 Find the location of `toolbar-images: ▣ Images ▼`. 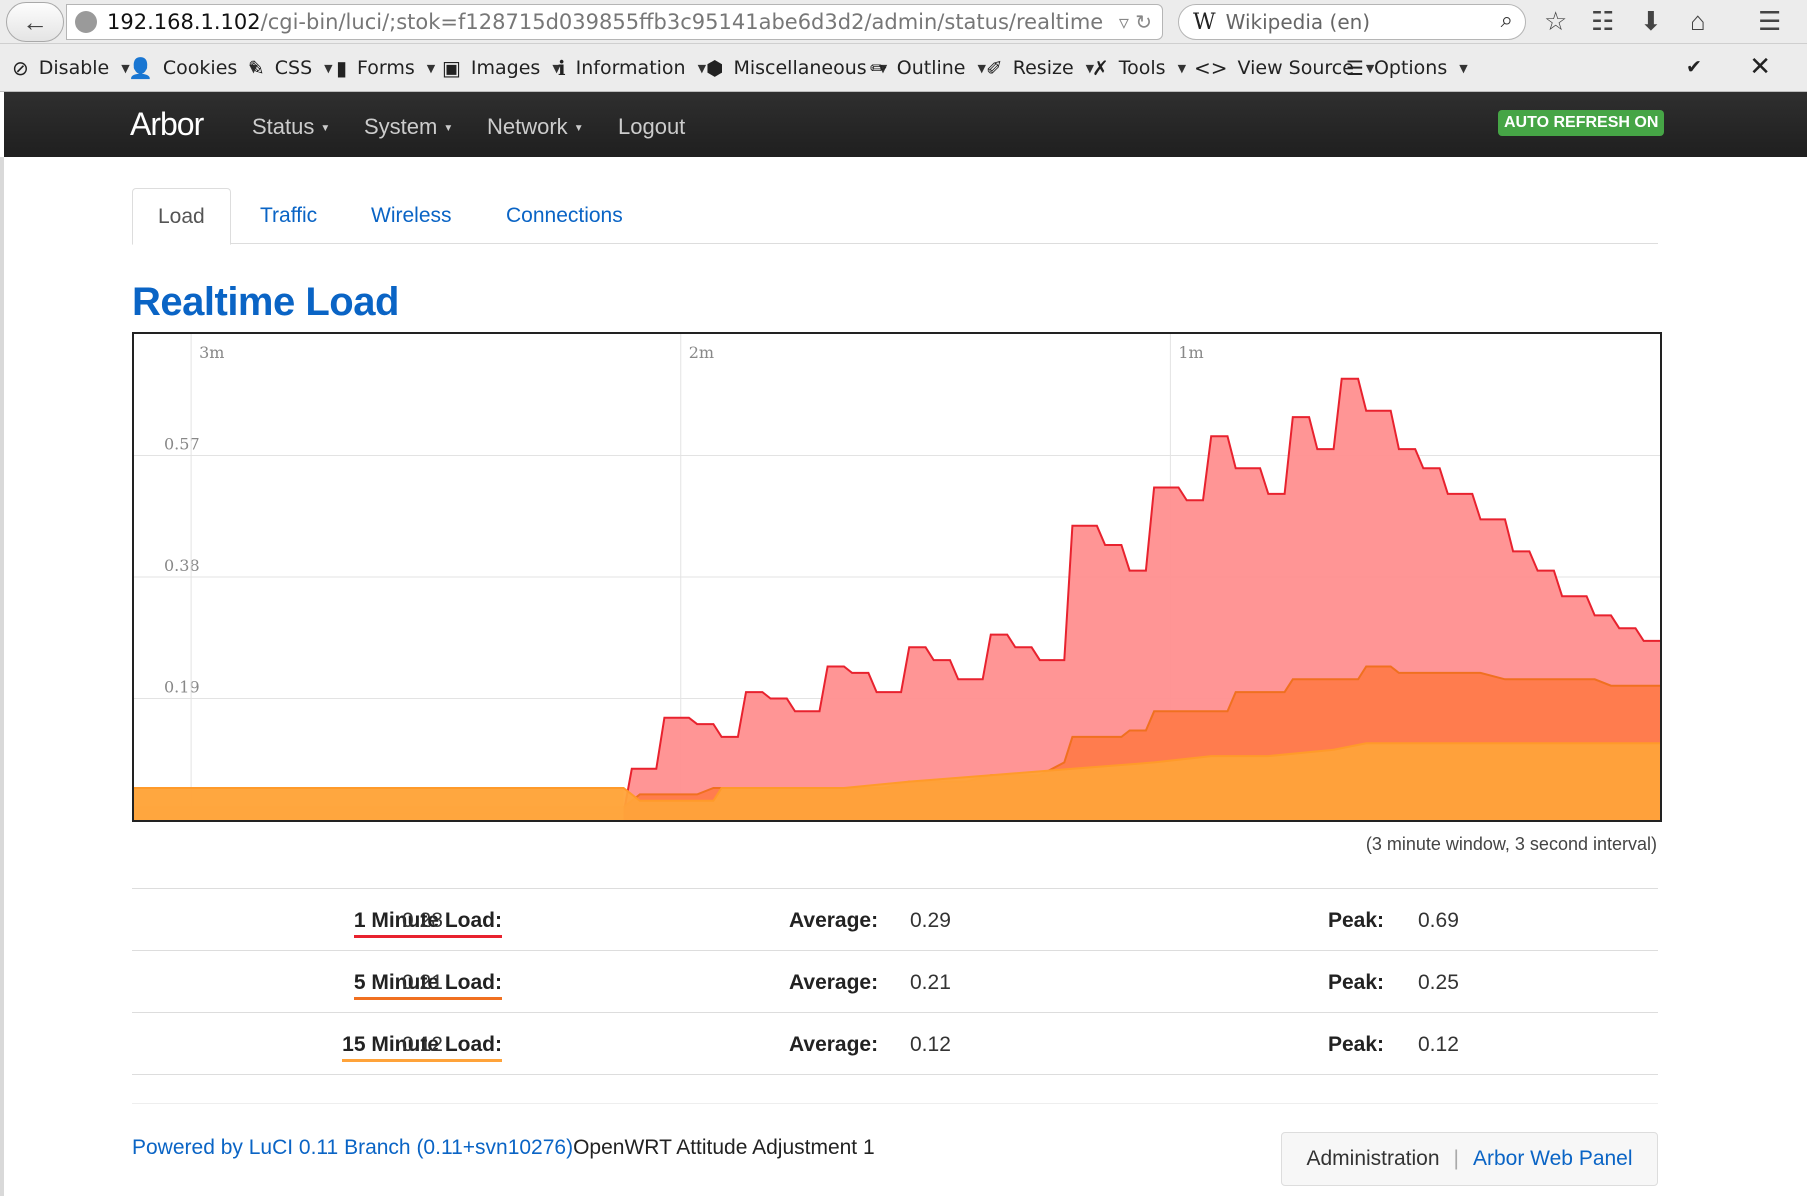

toolbar-images: ▣ Images ▼ is located at coordinates (501, 68).